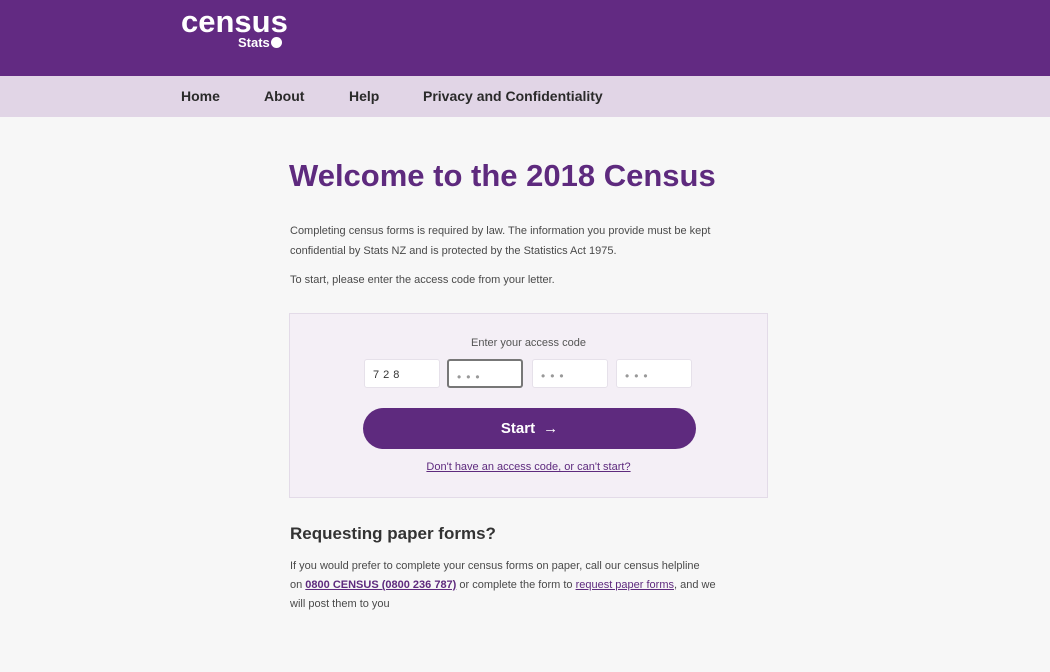 The height and width of the screenshot is (672, 1050). I want to click on paper-text-line-3: will post them to you, so click(340, 604).